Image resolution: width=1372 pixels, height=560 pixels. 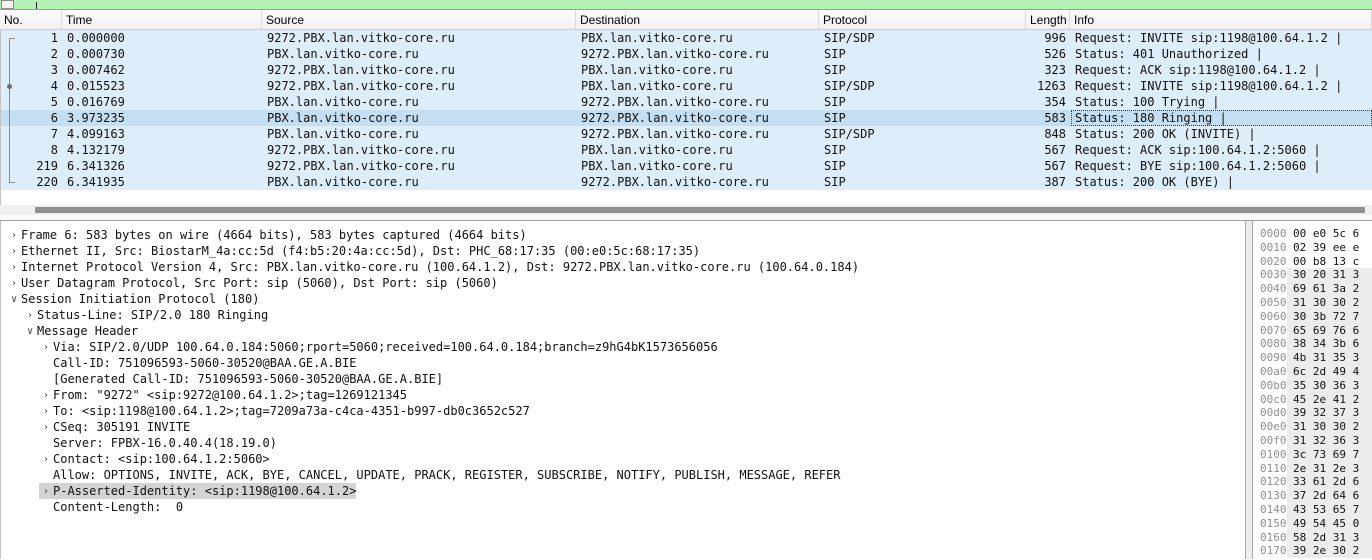 What do you see at coordinates (163, 70) in the screenshot?
I see `cell-time: 0.007462` at bounding box center [163, 70].